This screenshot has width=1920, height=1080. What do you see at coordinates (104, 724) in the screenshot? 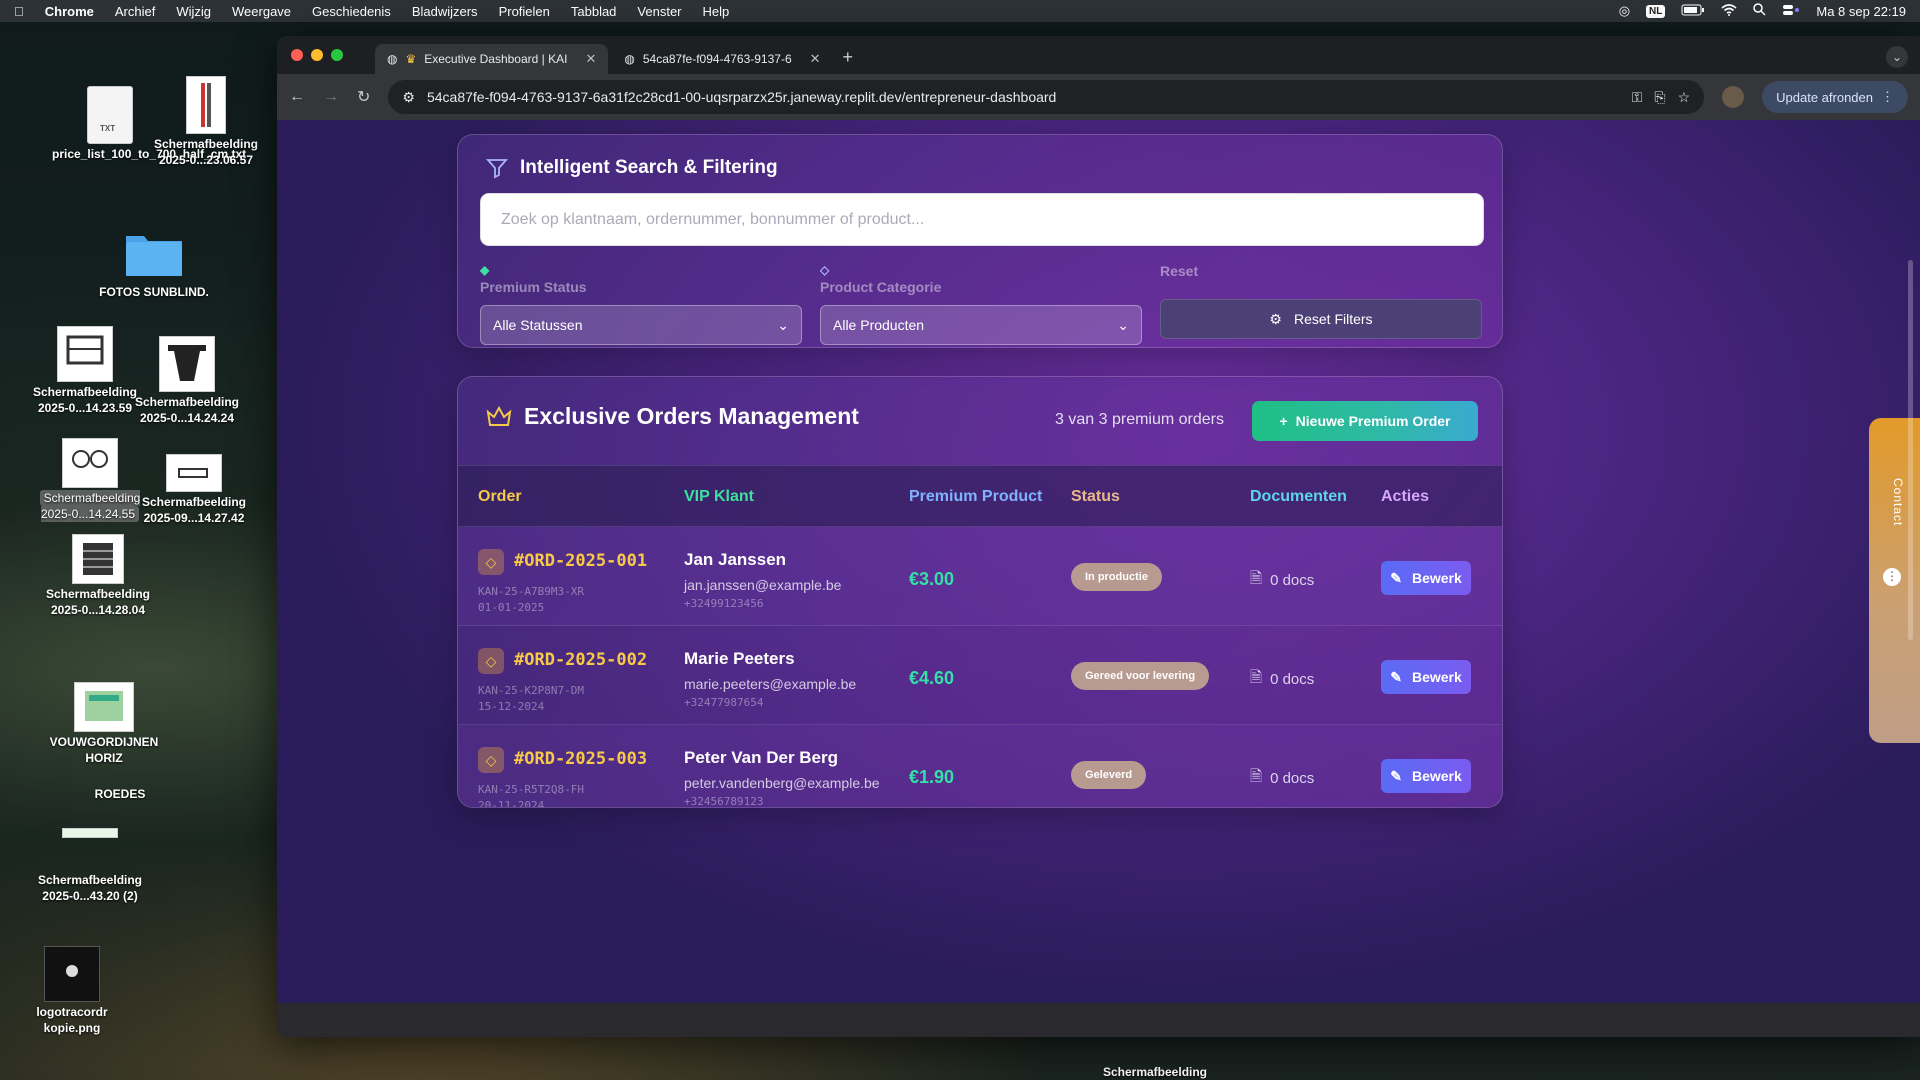
I see `desktop-item-vouwgordijnen: VOUWGORDIJNEN HORIZ` at bounding box center [104, 724].